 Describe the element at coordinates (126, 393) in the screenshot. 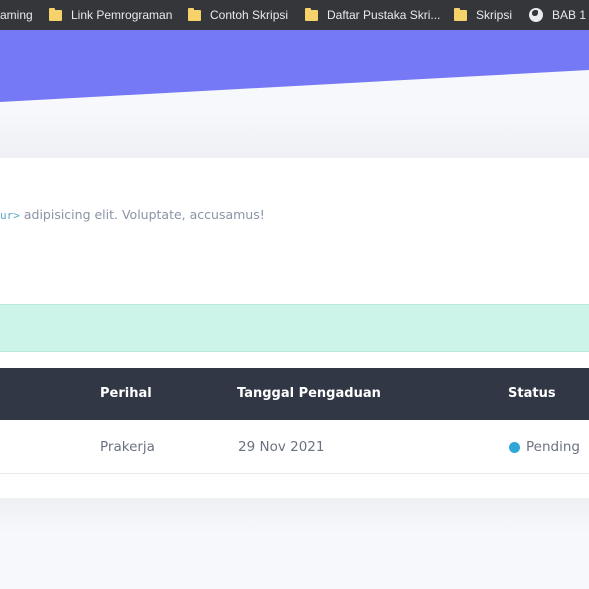

I see `header-perihal: Perihal` at that location.